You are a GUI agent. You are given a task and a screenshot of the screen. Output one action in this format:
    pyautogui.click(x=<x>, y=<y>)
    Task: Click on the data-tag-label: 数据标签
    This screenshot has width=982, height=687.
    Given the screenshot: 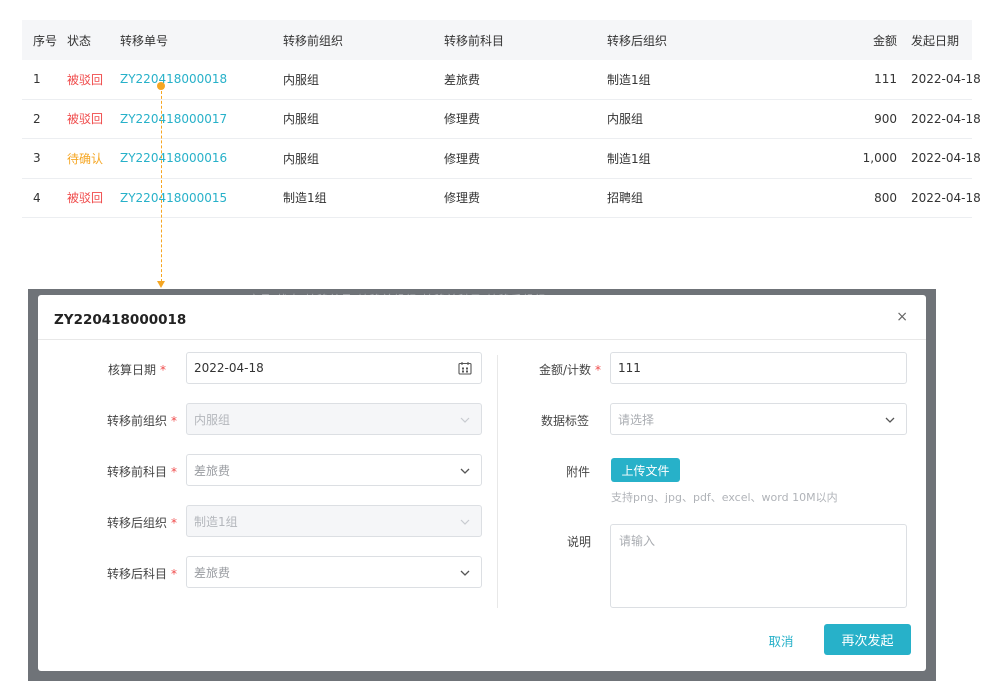 What is the action you would take?
    pyautogui.click(x=565, y=421)
    